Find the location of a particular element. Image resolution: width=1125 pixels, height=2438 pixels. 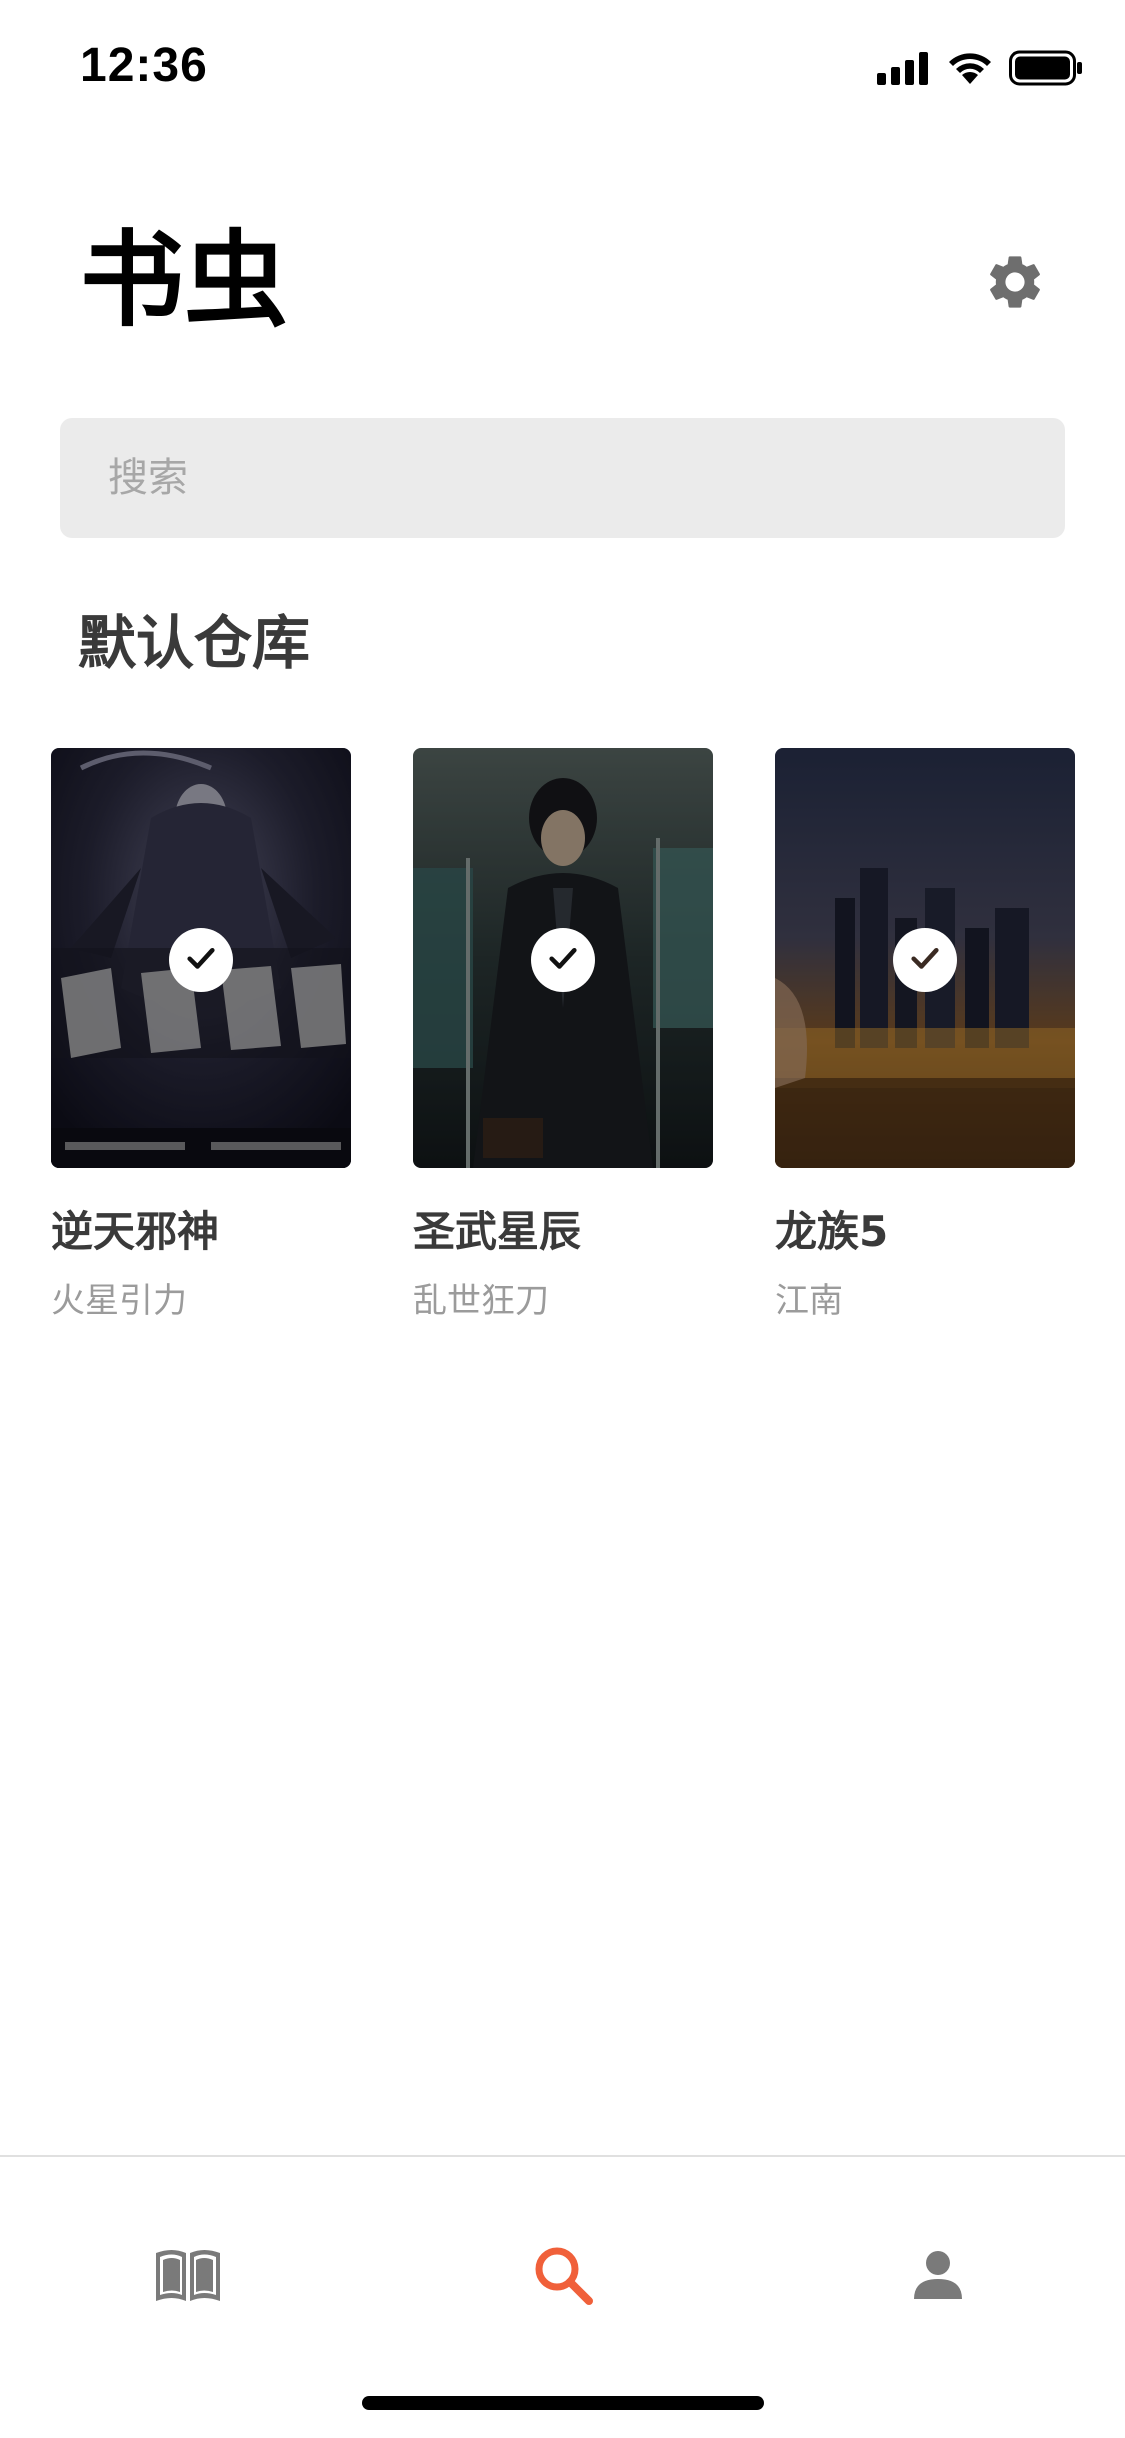

book-author: 江南 is located at coordinates (809, 1301).